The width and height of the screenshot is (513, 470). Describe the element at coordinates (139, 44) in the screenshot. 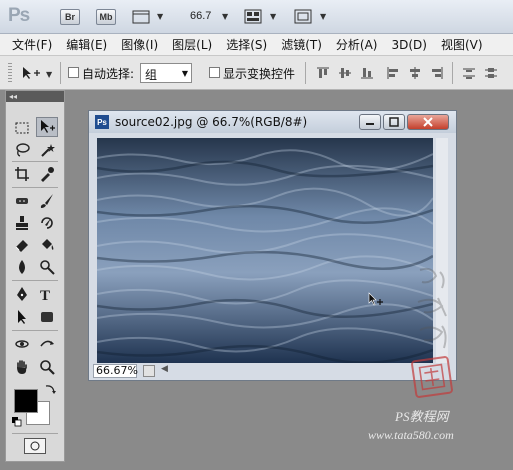

I see `menu-image: 图像(I)` at that location.